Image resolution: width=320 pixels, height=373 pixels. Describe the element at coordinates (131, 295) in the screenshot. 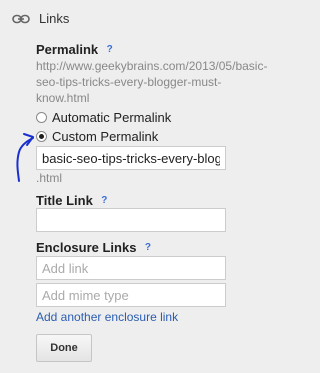

I see `enclosure-mime-input` at that location.